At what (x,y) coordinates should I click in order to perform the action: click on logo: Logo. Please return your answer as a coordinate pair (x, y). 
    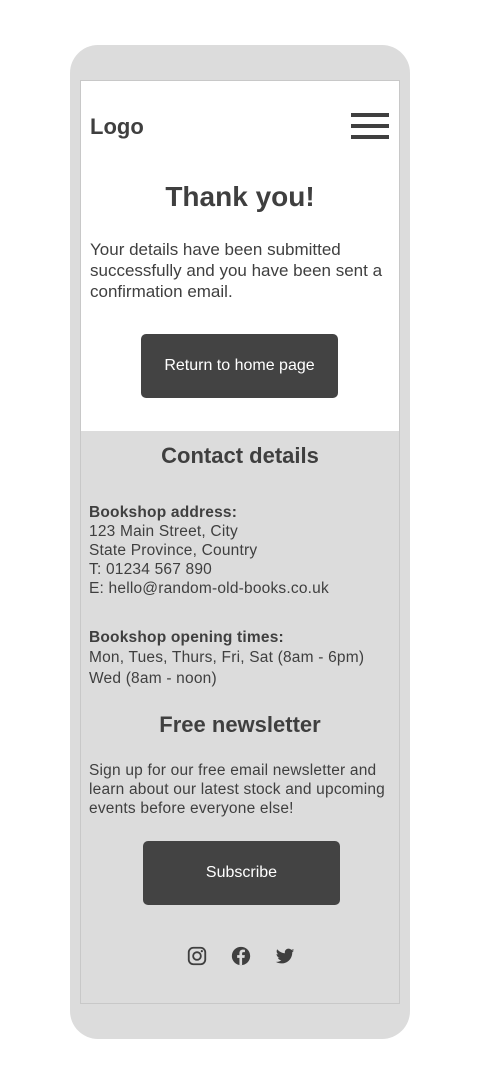
    Looking at the image, I should click on (117, 127).